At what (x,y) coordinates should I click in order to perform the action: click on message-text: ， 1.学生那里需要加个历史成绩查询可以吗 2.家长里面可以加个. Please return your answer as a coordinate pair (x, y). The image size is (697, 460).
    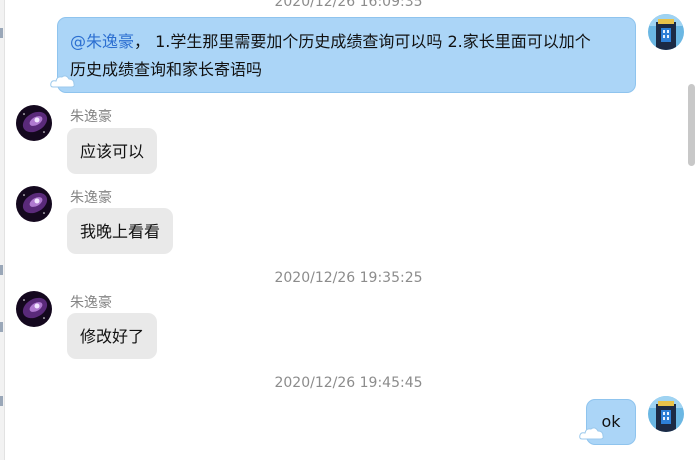
    Looking at the image, I should click on (362, 41).